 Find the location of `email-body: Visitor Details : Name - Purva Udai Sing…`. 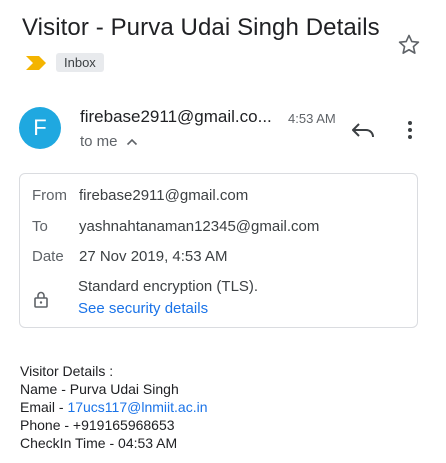

email-body: Visitor Details : Name - Purva Udai Sing… is located at coordinates (113, 407).